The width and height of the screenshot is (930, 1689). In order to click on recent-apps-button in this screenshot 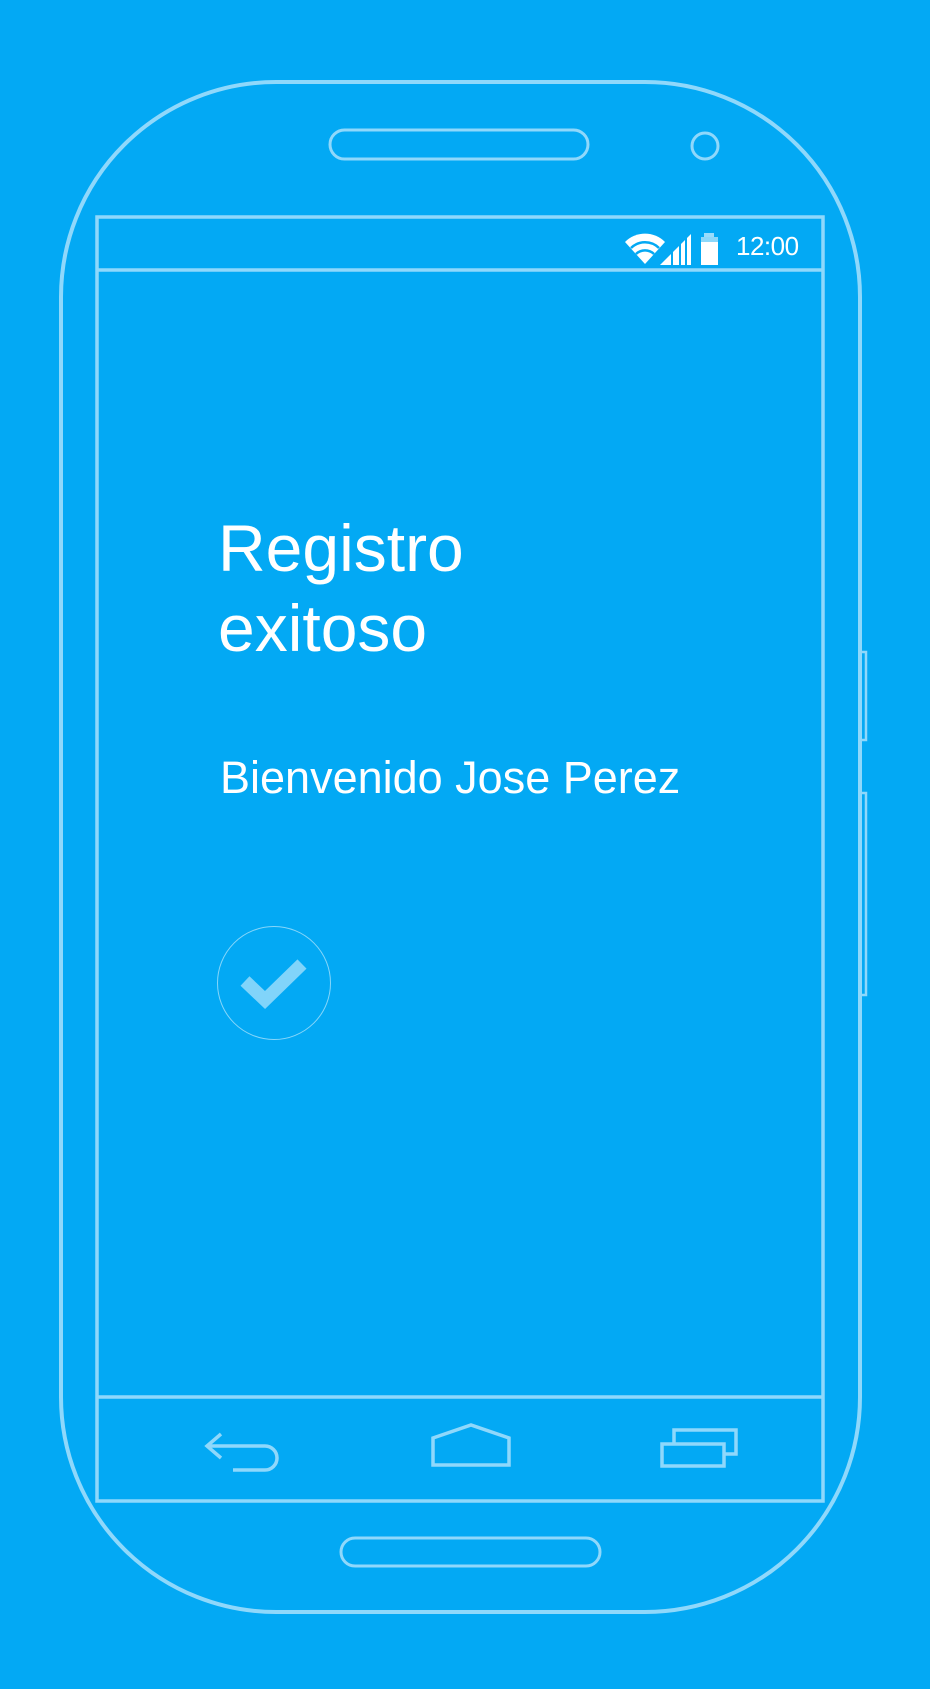, I will do `click(699, 1448)`.